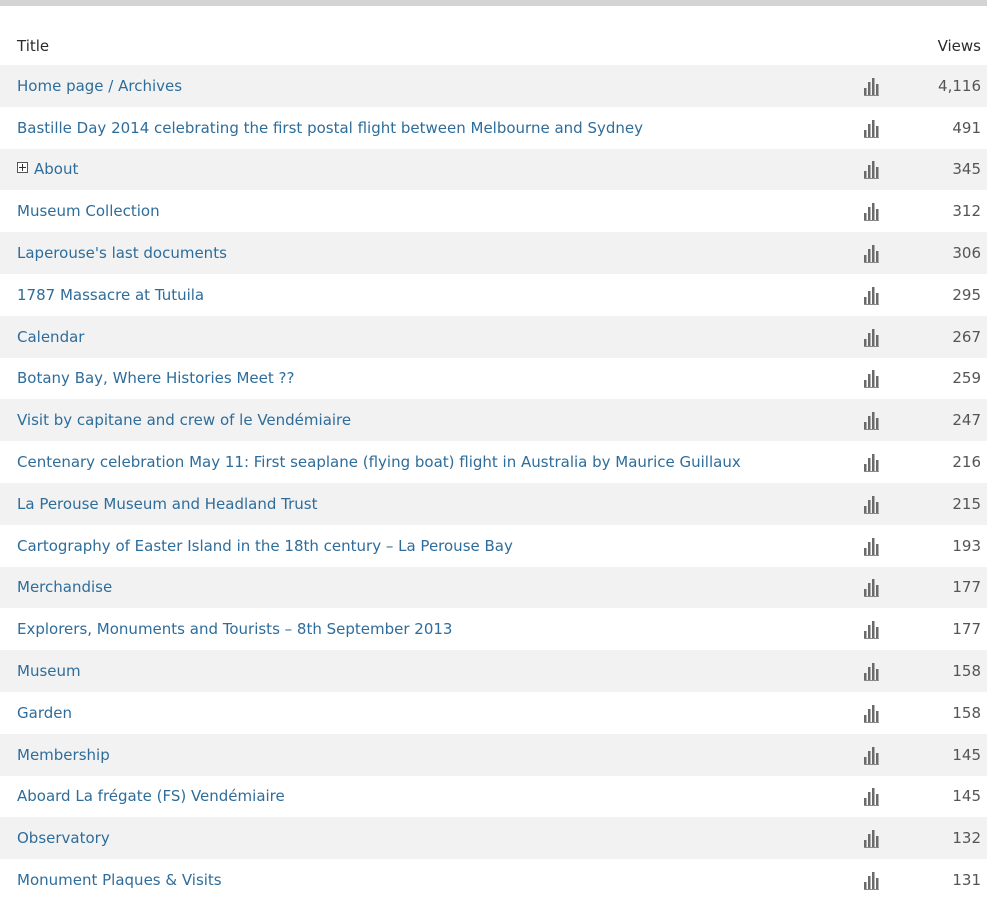 The image size is (987, 901). Describe the element at coordinates (425, 504) in the screenshot. I see `post-title-link: La Perouse Museum and Headland Trust` at that location.